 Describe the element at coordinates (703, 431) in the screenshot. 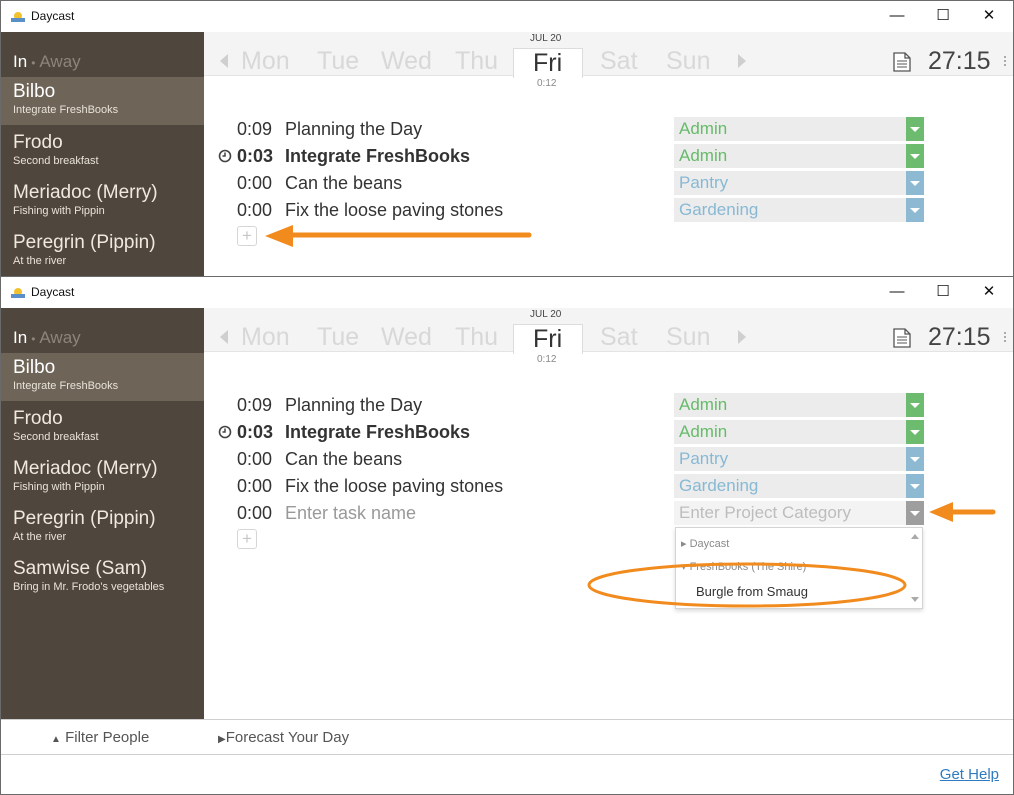

I see `category-label: Admin` at that location.